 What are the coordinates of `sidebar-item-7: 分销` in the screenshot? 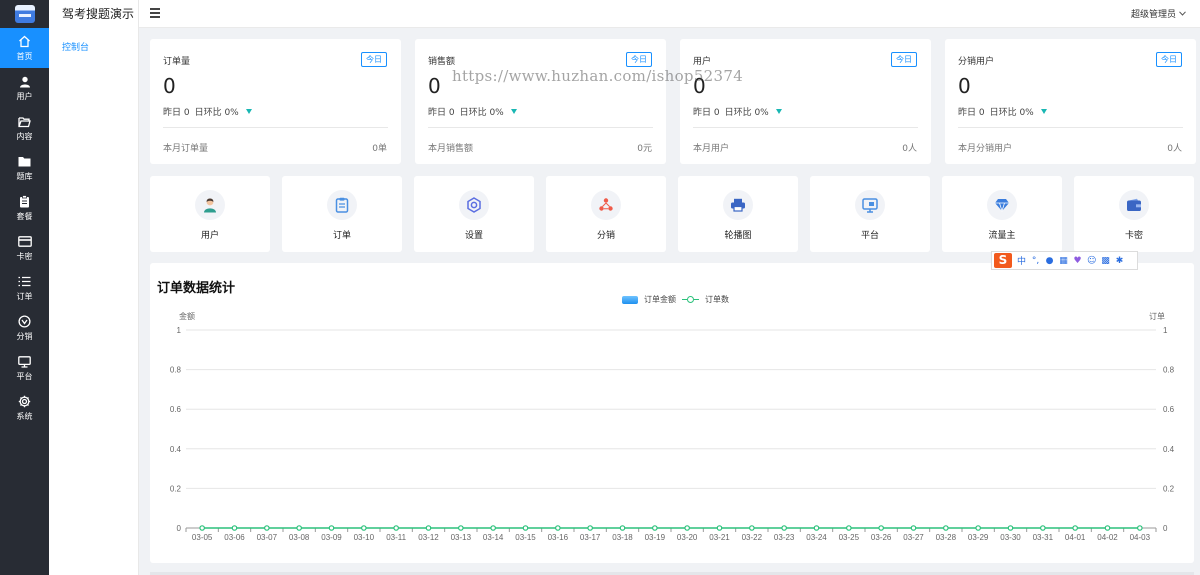 It's located at (24, 328).